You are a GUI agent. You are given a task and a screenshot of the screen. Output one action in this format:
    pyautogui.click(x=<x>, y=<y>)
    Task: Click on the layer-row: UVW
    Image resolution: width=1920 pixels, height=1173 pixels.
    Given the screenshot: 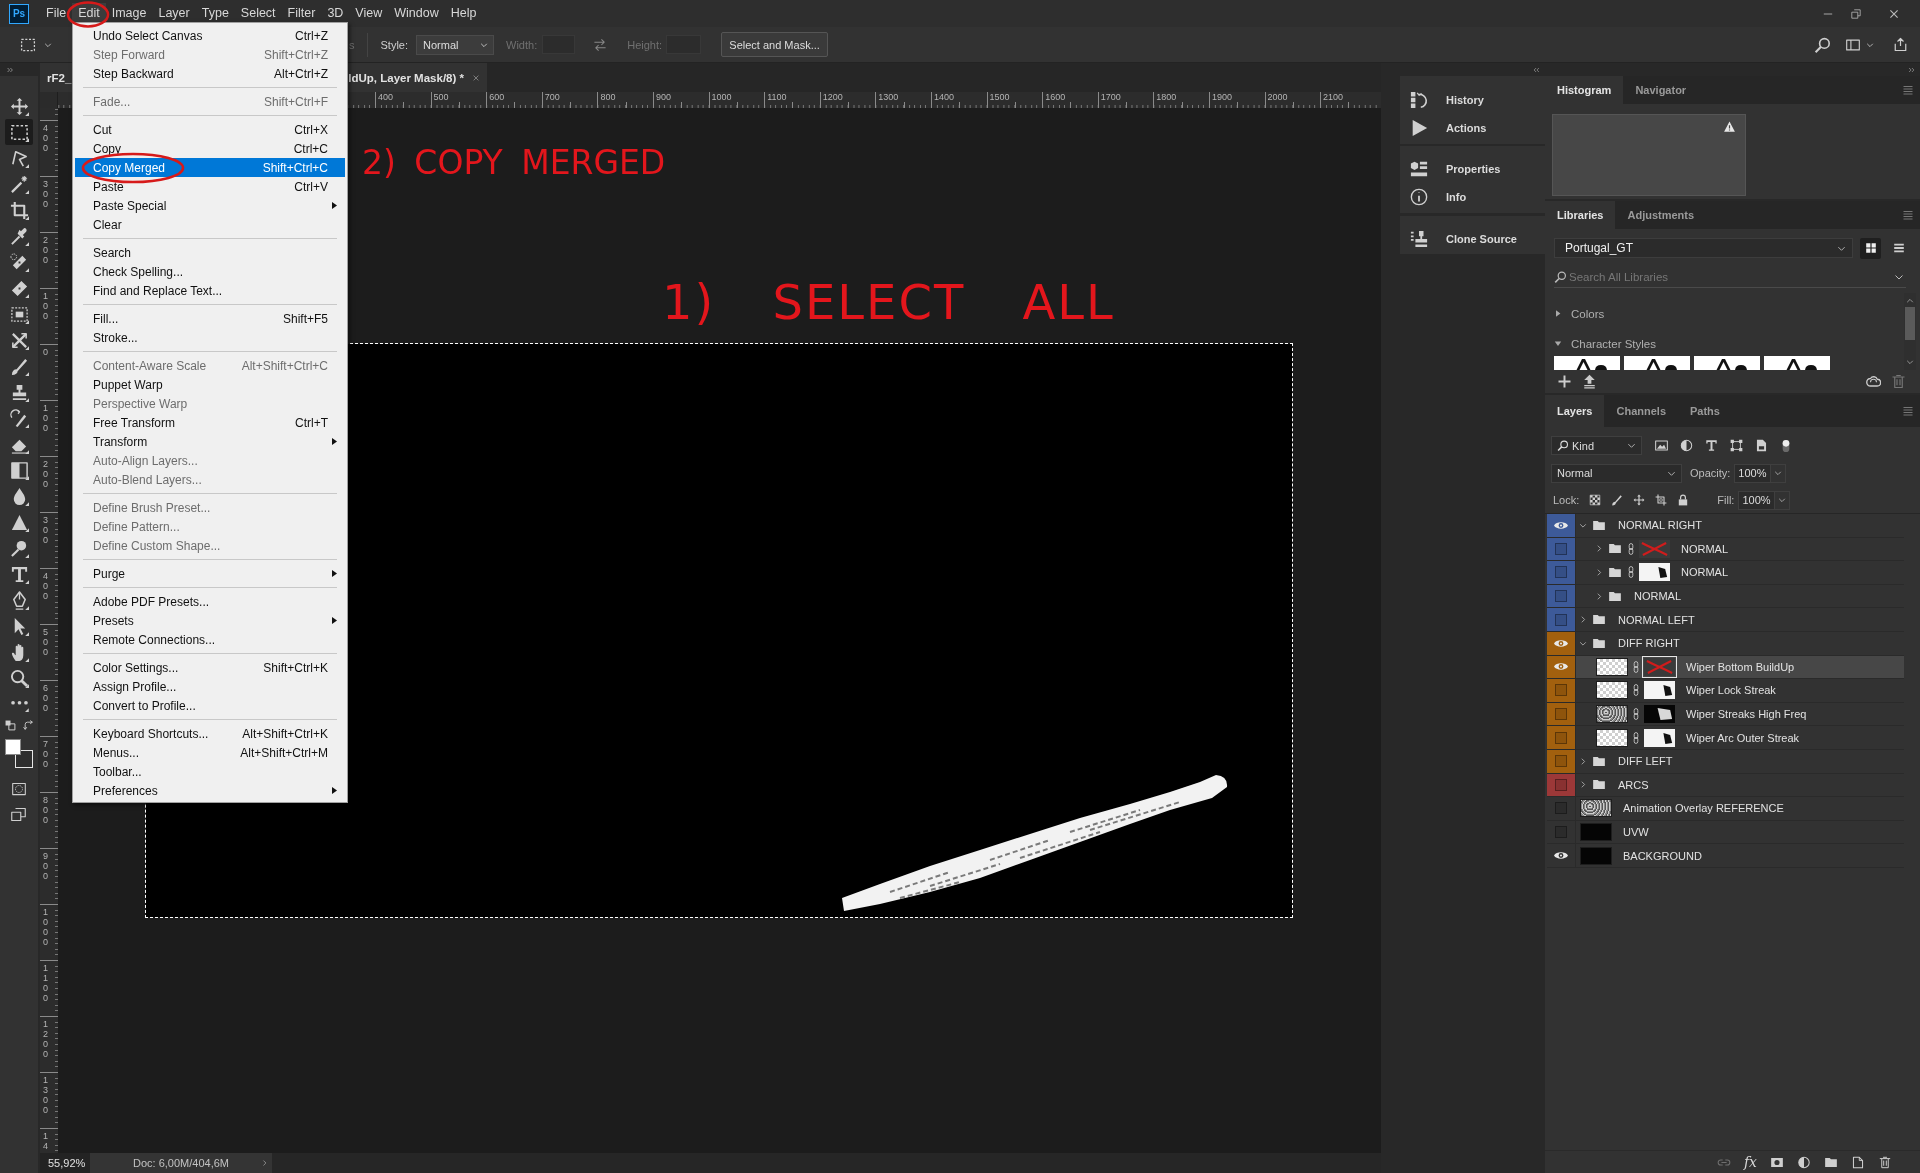 What is the action you would take?
    pyautogui.click(x=1725, y=832)
    